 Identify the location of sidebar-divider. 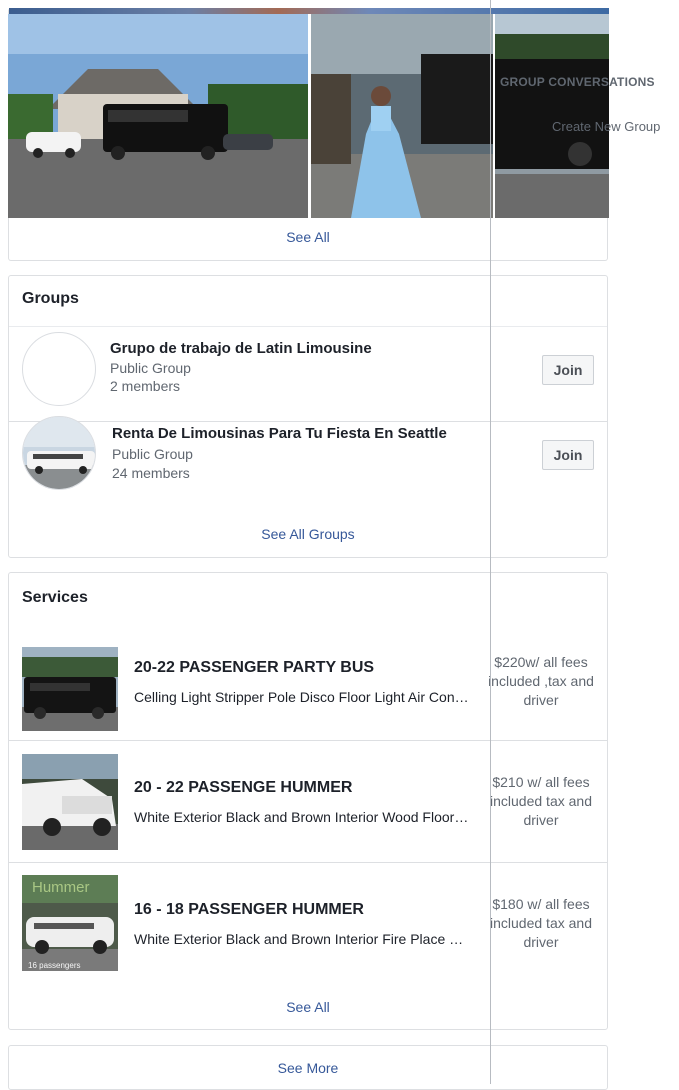
(490, 542).